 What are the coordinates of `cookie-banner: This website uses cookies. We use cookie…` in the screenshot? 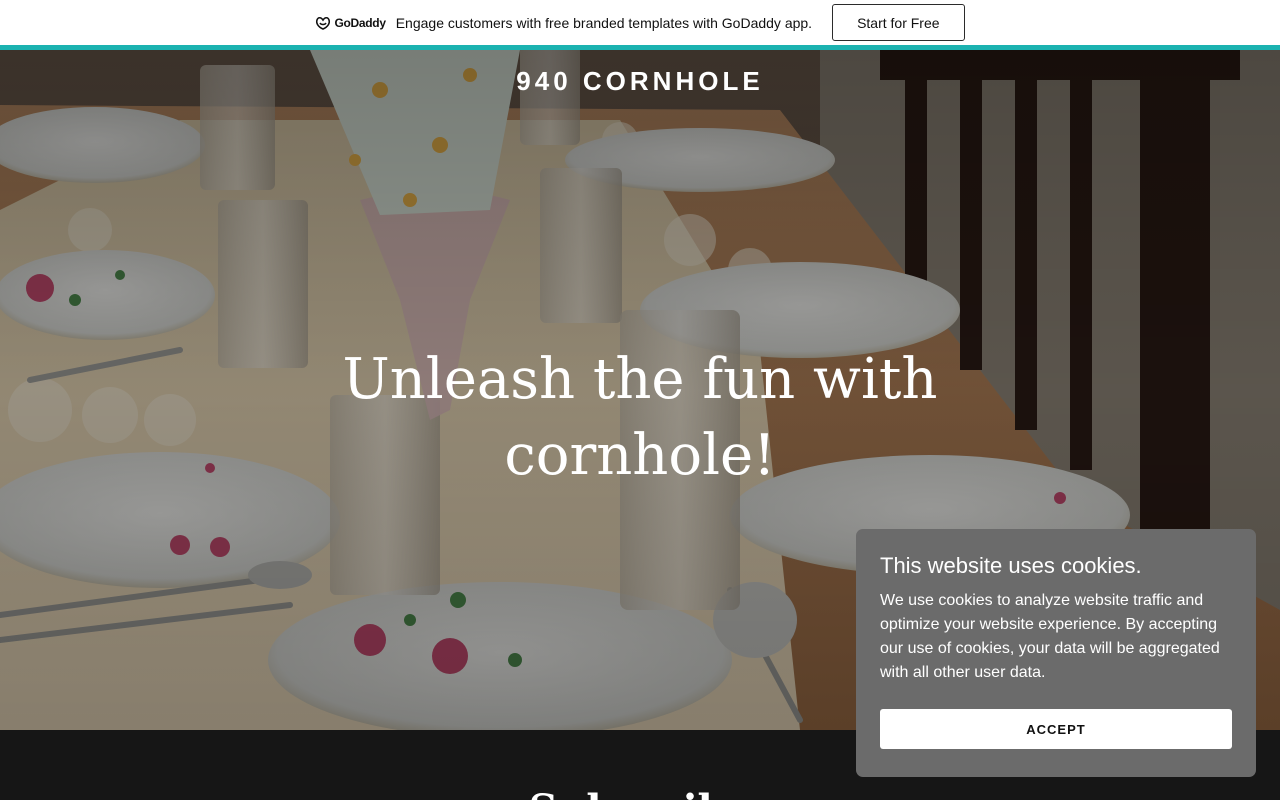 It's located at (1056, 653).